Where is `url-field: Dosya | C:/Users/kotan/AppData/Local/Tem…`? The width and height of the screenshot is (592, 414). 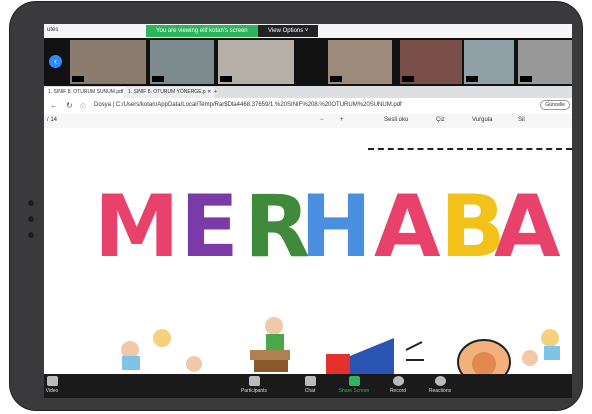 url-field: Dosya | C:/Users/kotan/AppData/Local/Tem… is located at coordinates (248, 105).